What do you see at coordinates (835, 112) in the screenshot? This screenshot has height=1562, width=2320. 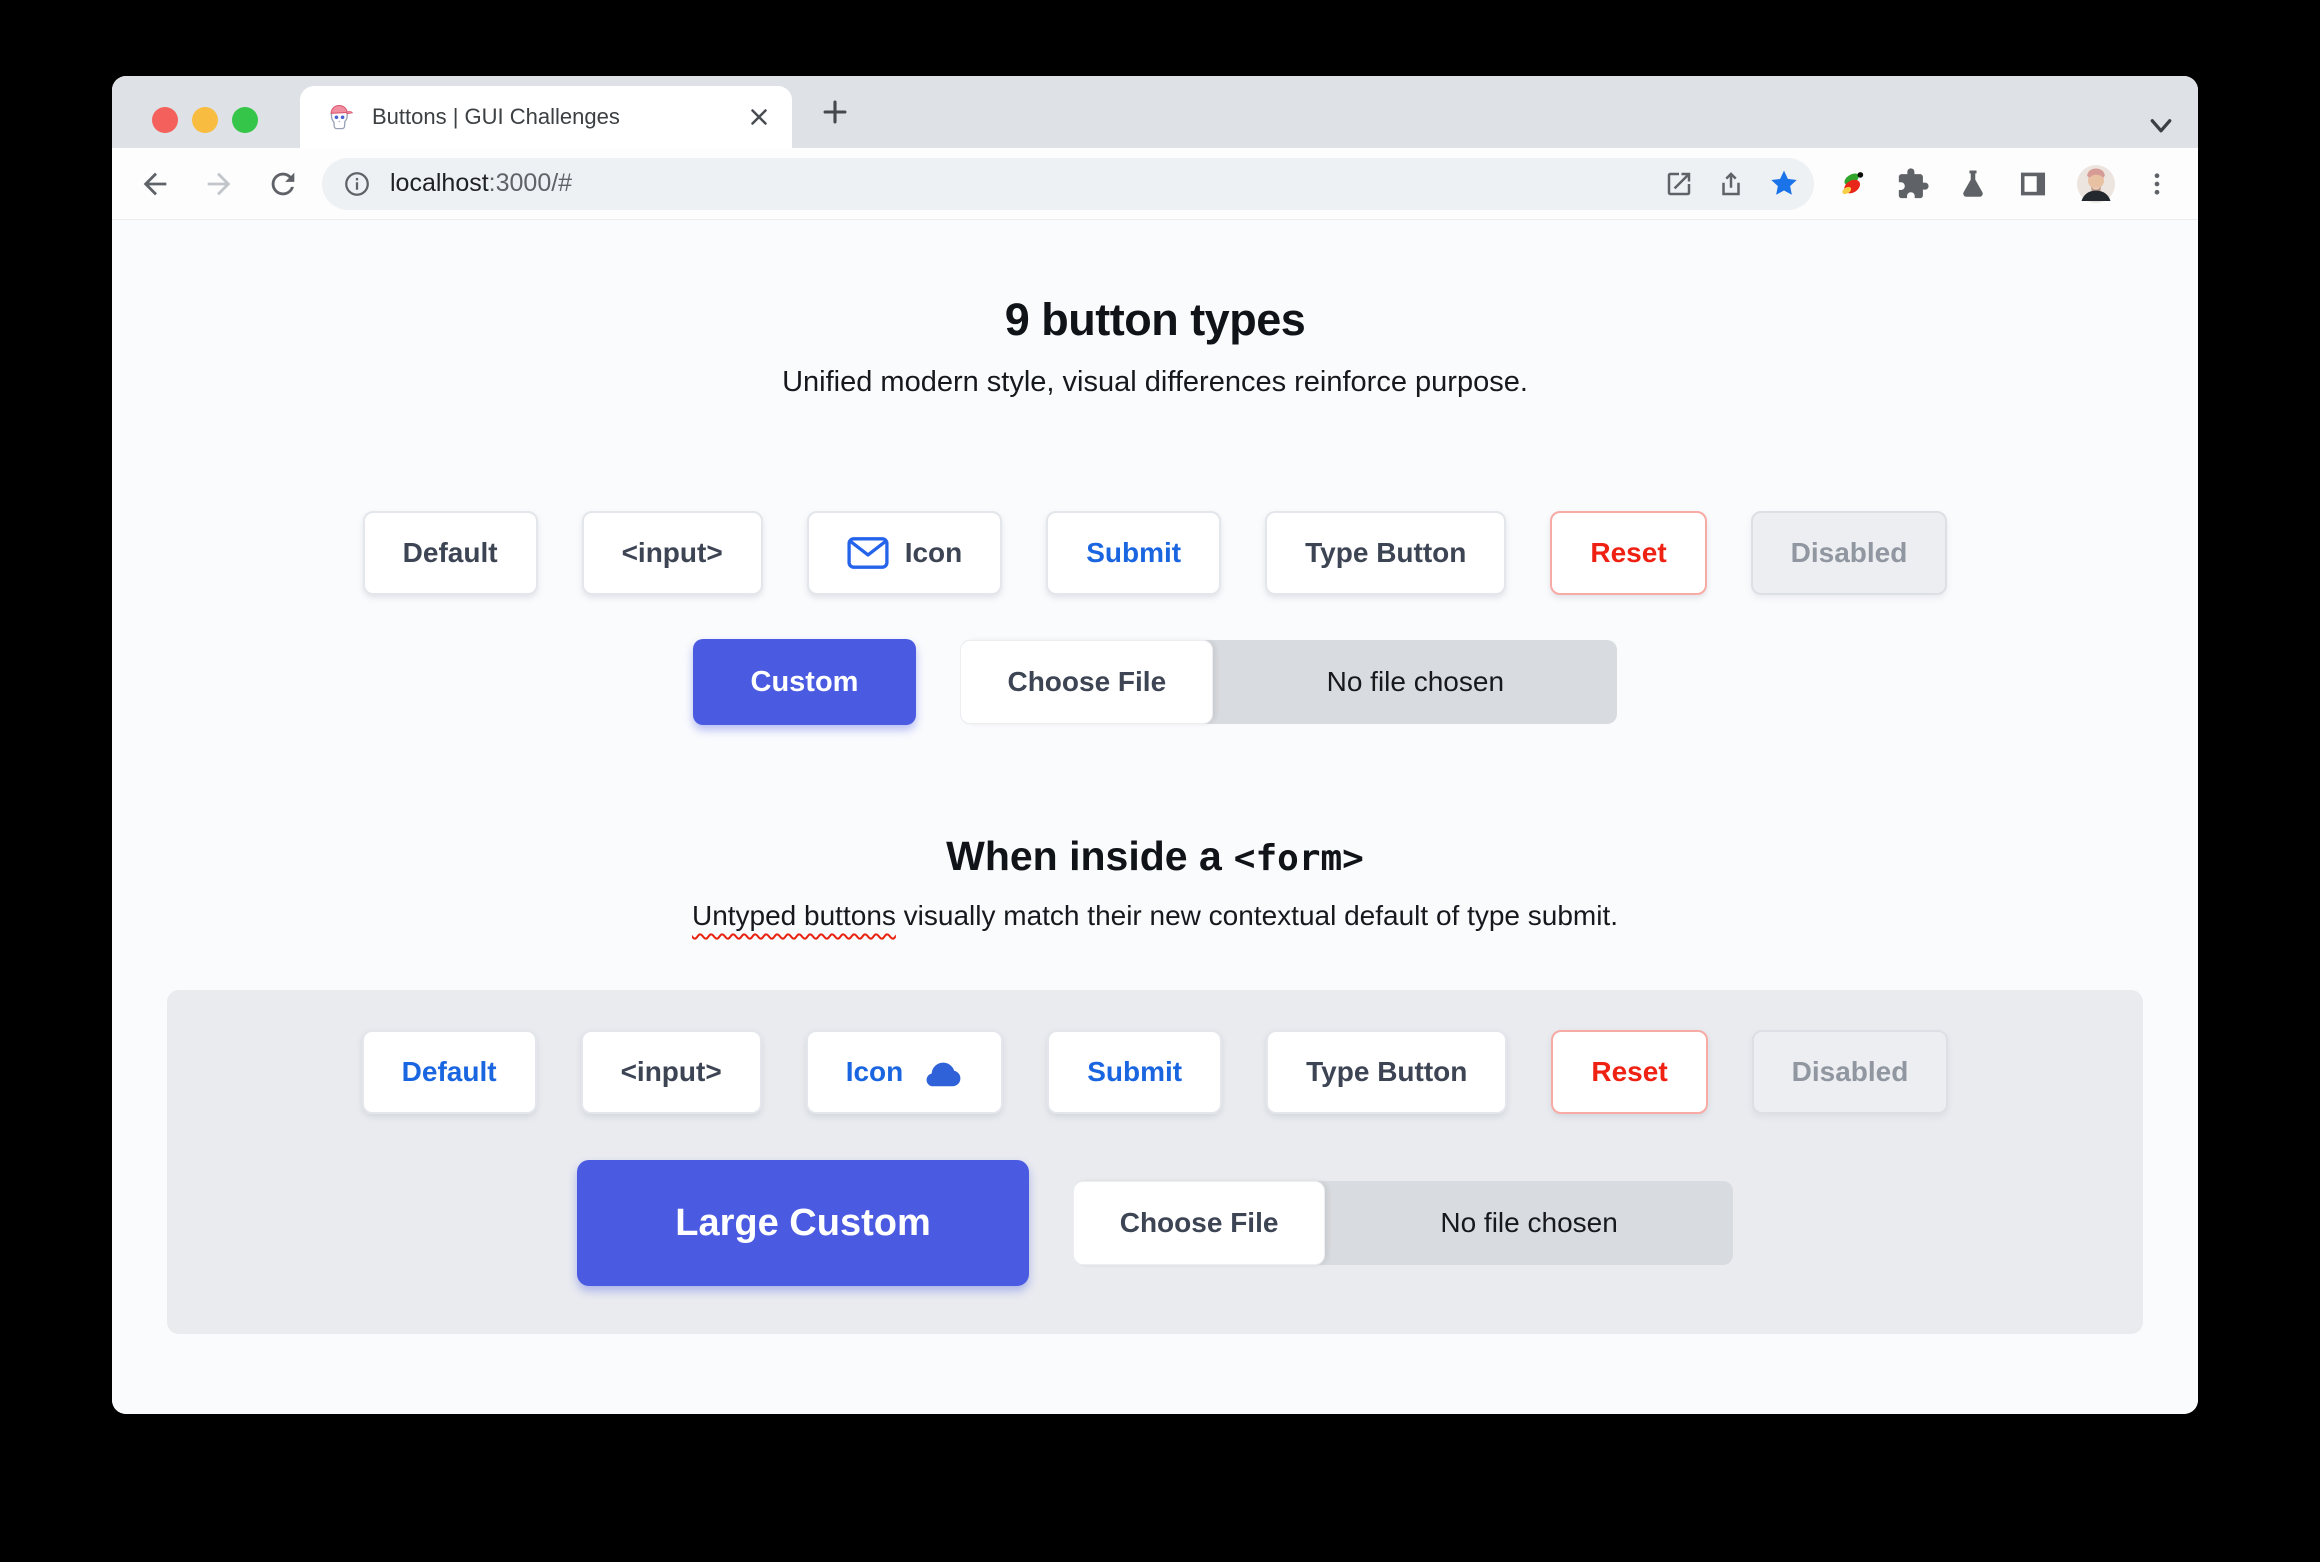 I see `new-tab-button` at bounding box center [835, 112].